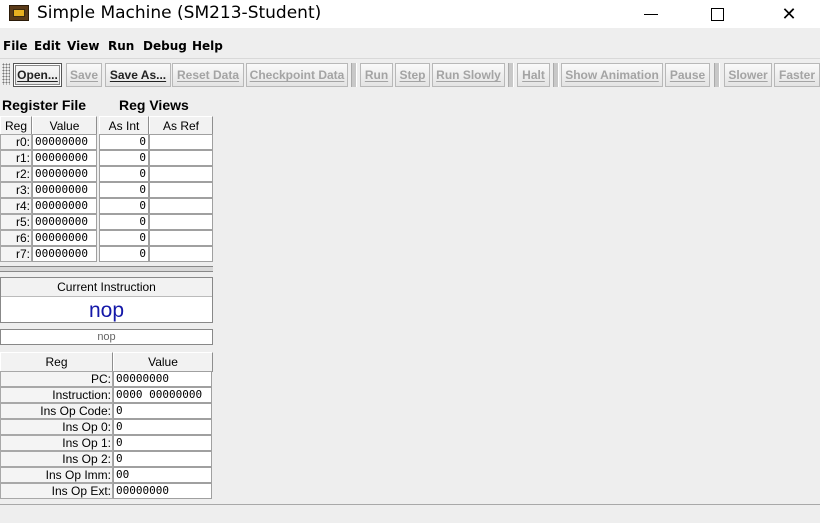 This screenshot has height=523, width=820. I want to click on menu-view: View, so click(83, 46).